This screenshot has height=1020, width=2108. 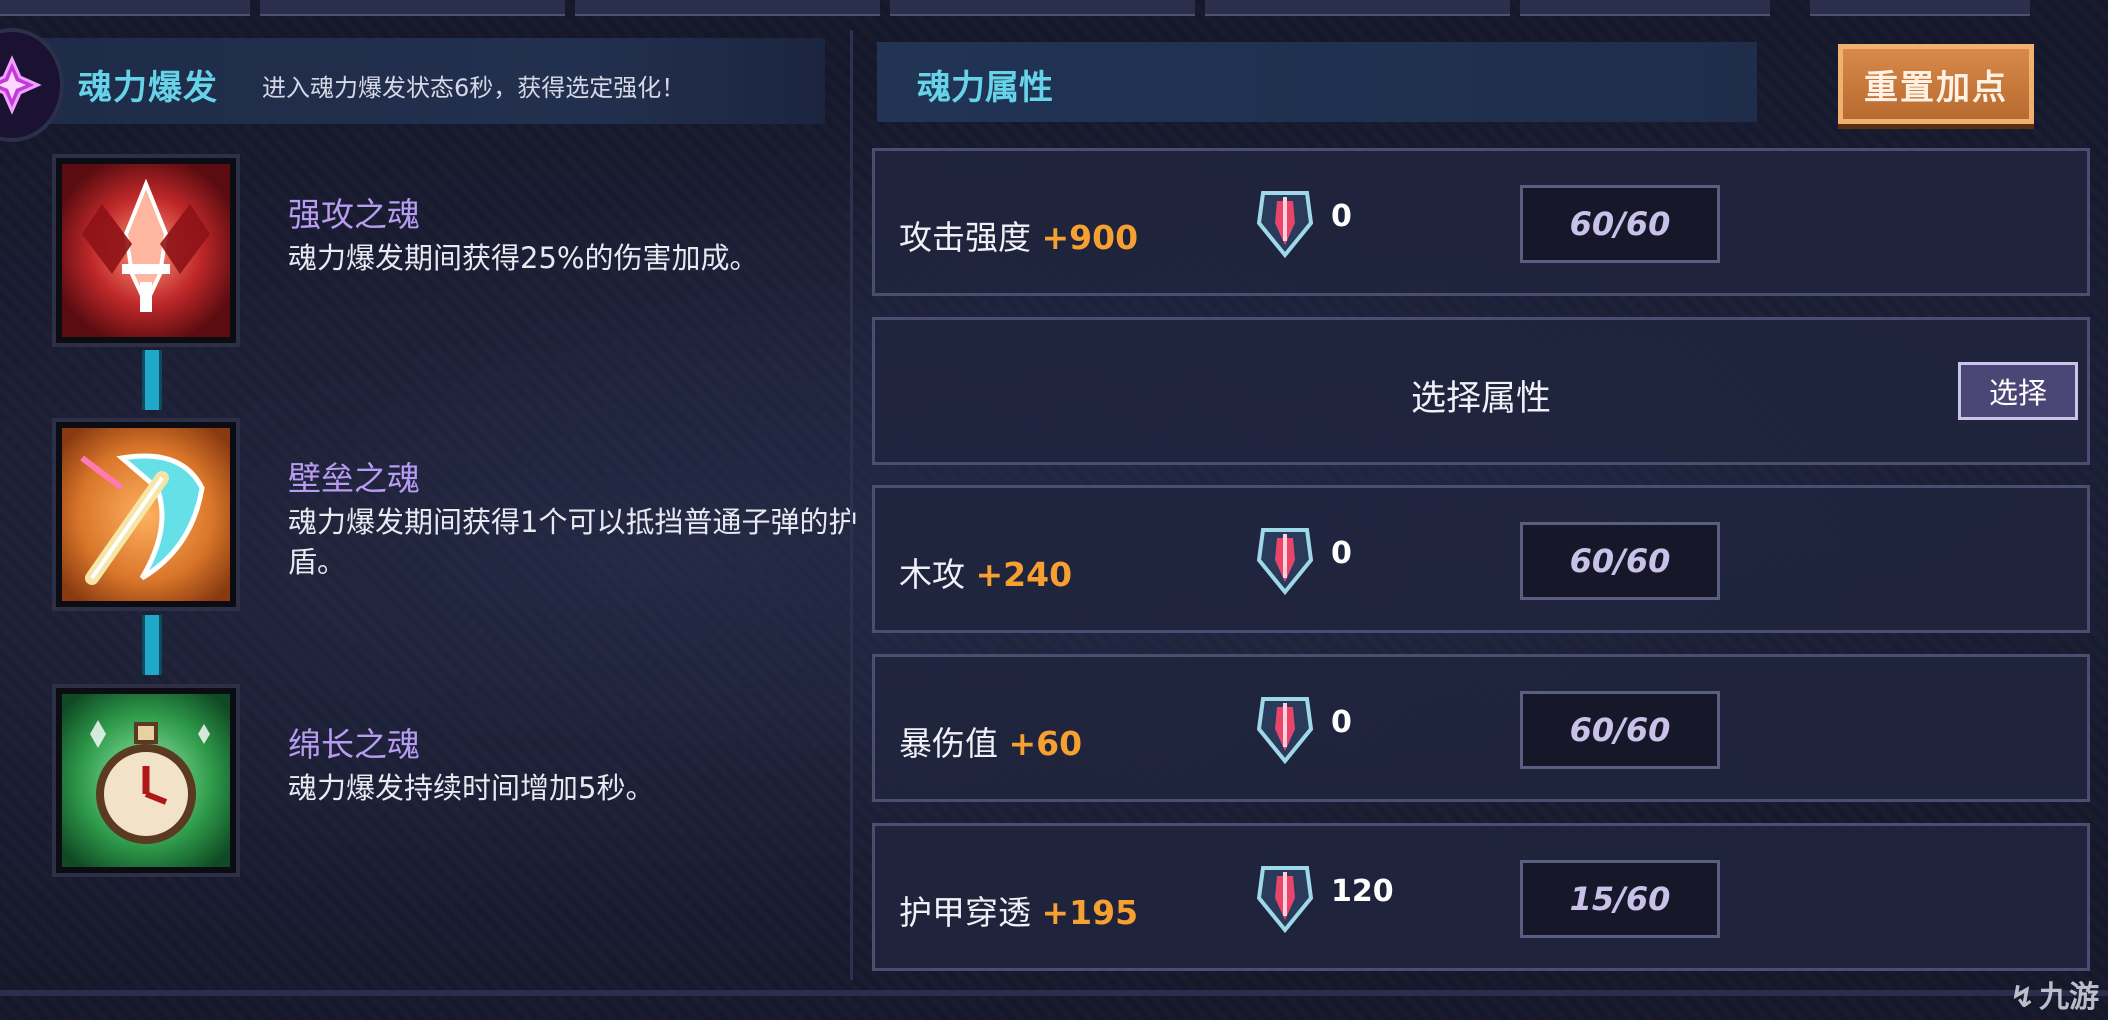 What do you see at coordinates (2023, 997) in the screenshot?
I see `jiuyou-logo-icon: ↯` at bounding box center [2023, 997].